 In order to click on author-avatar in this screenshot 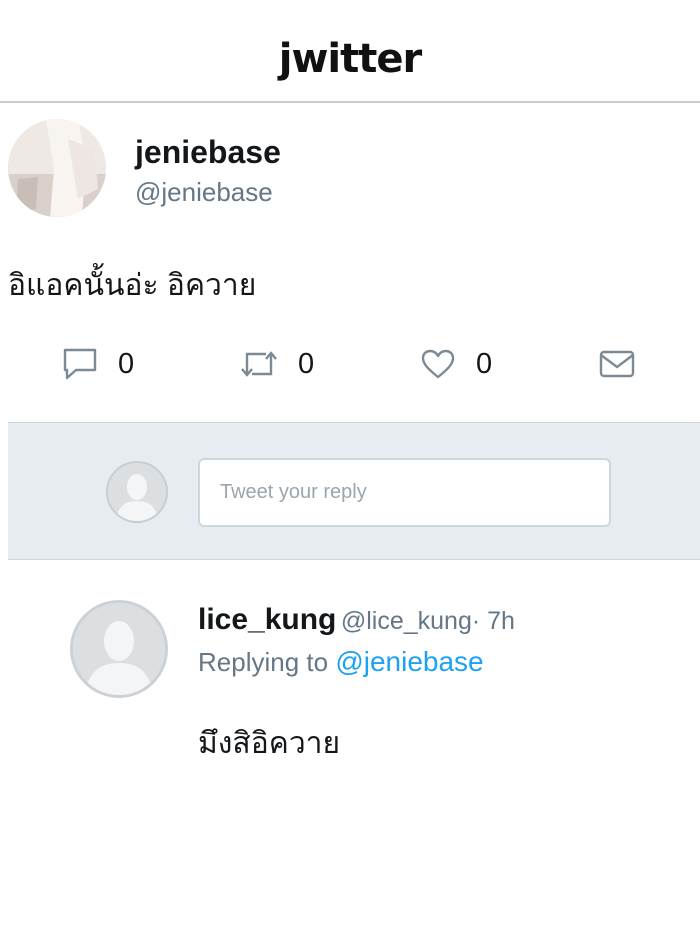, I will do `click(57, 168)`.